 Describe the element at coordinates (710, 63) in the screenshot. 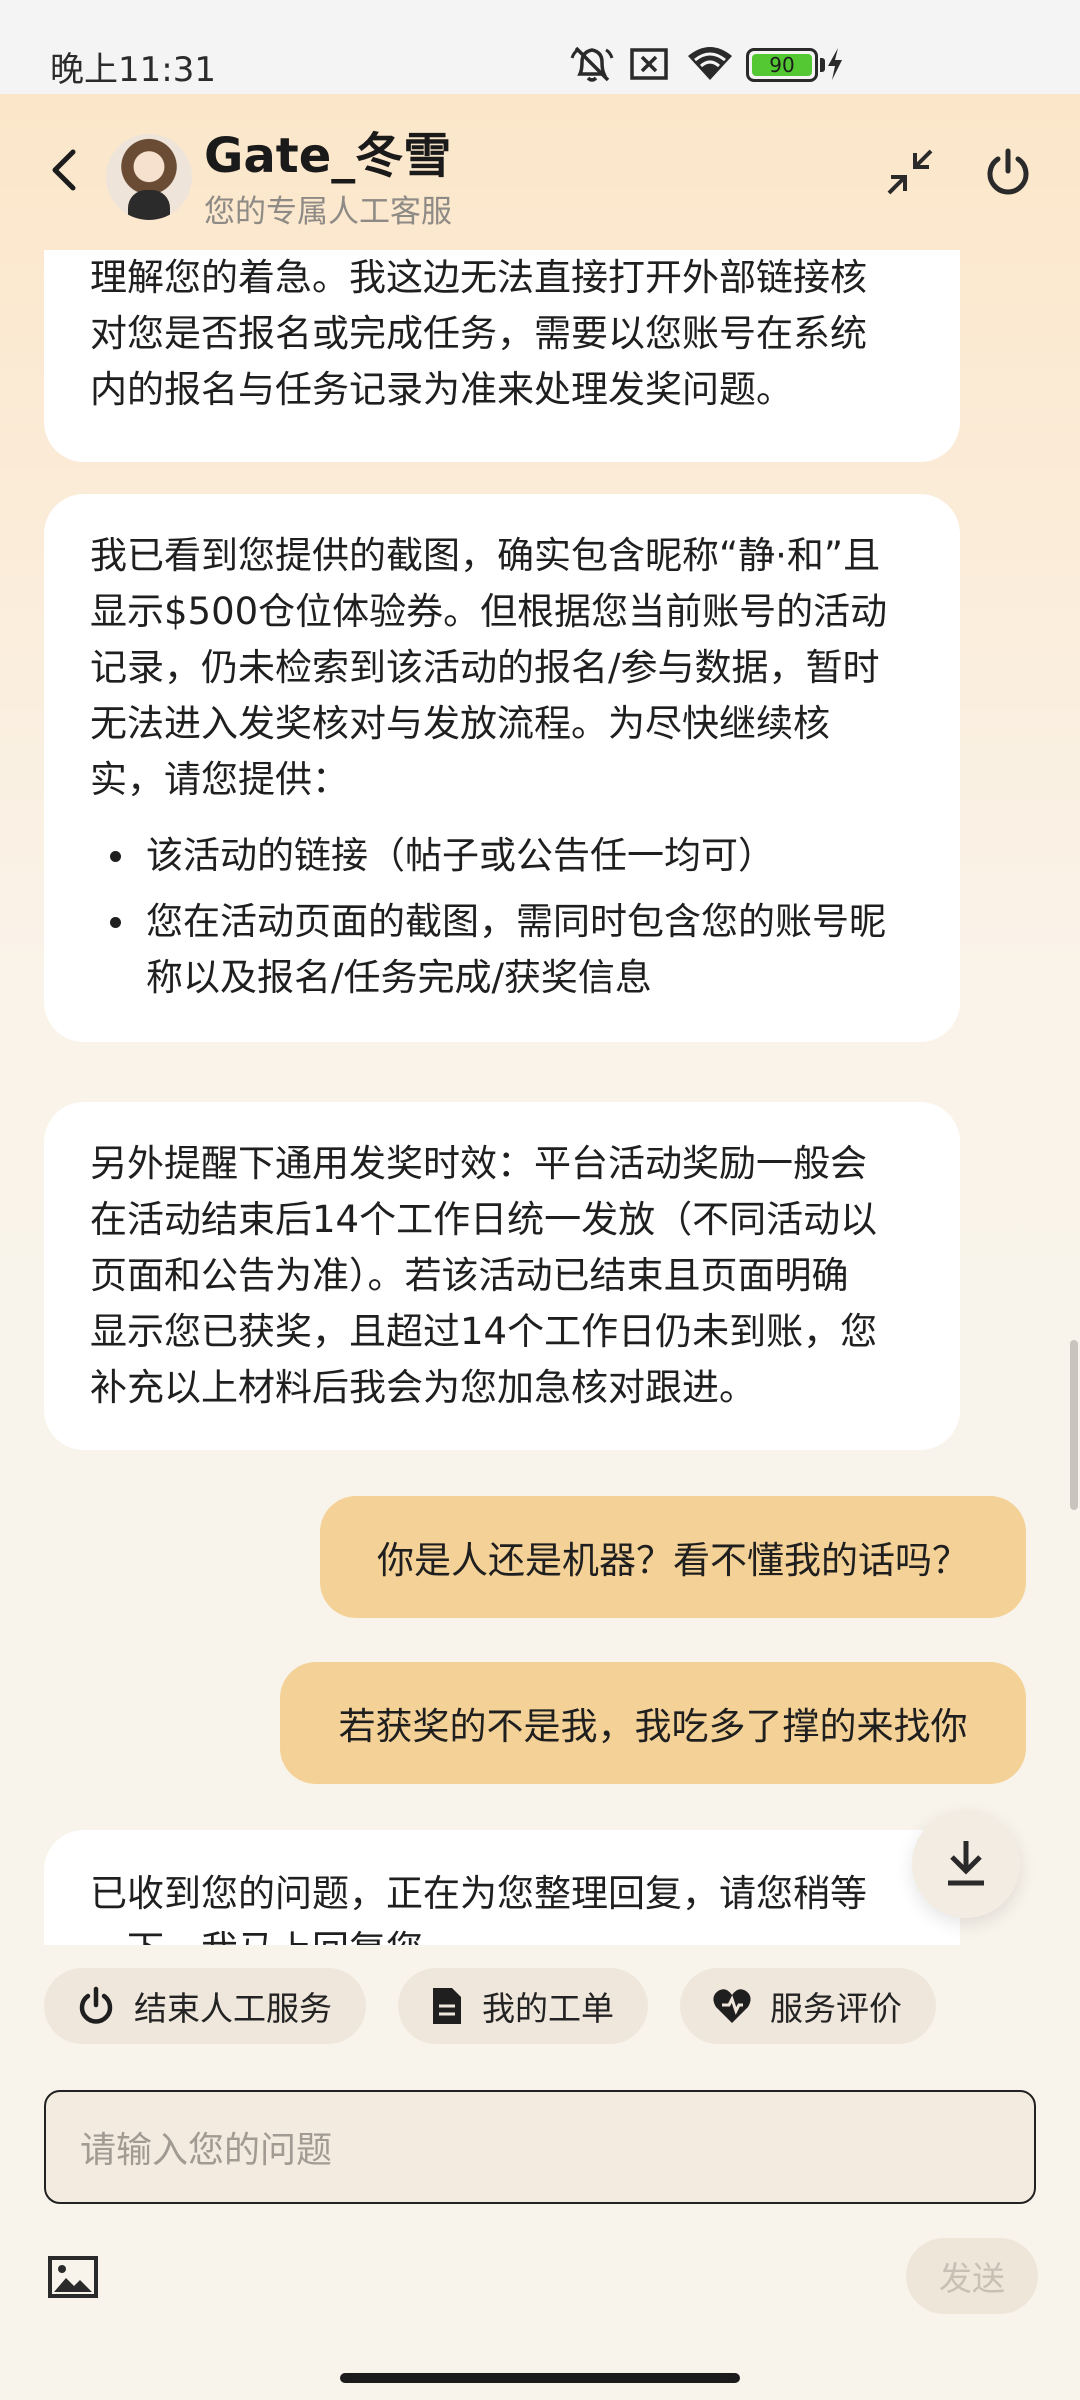

I see `wifi-icon` at that location.